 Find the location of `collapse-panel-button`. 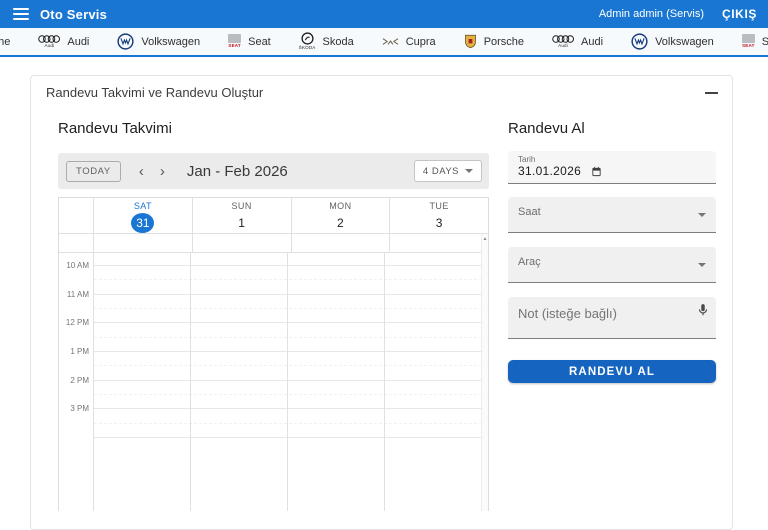

collapse-panel-button is located at coordinates (711, 93).